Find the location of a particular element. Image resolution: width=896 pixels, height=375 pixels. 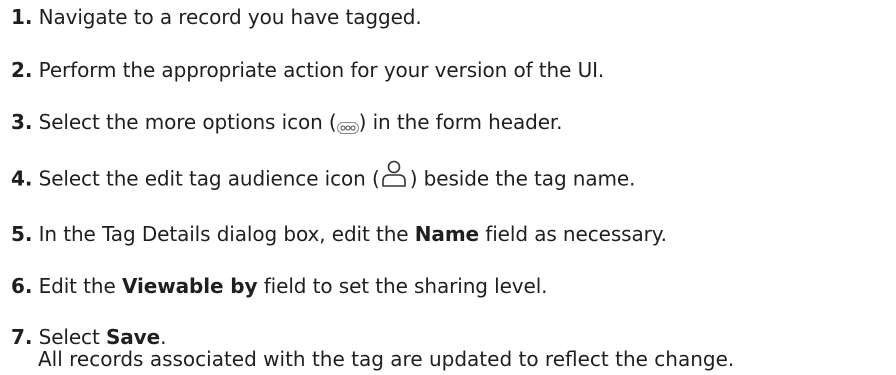

more-options-icon is located at coordinates (347, 124).